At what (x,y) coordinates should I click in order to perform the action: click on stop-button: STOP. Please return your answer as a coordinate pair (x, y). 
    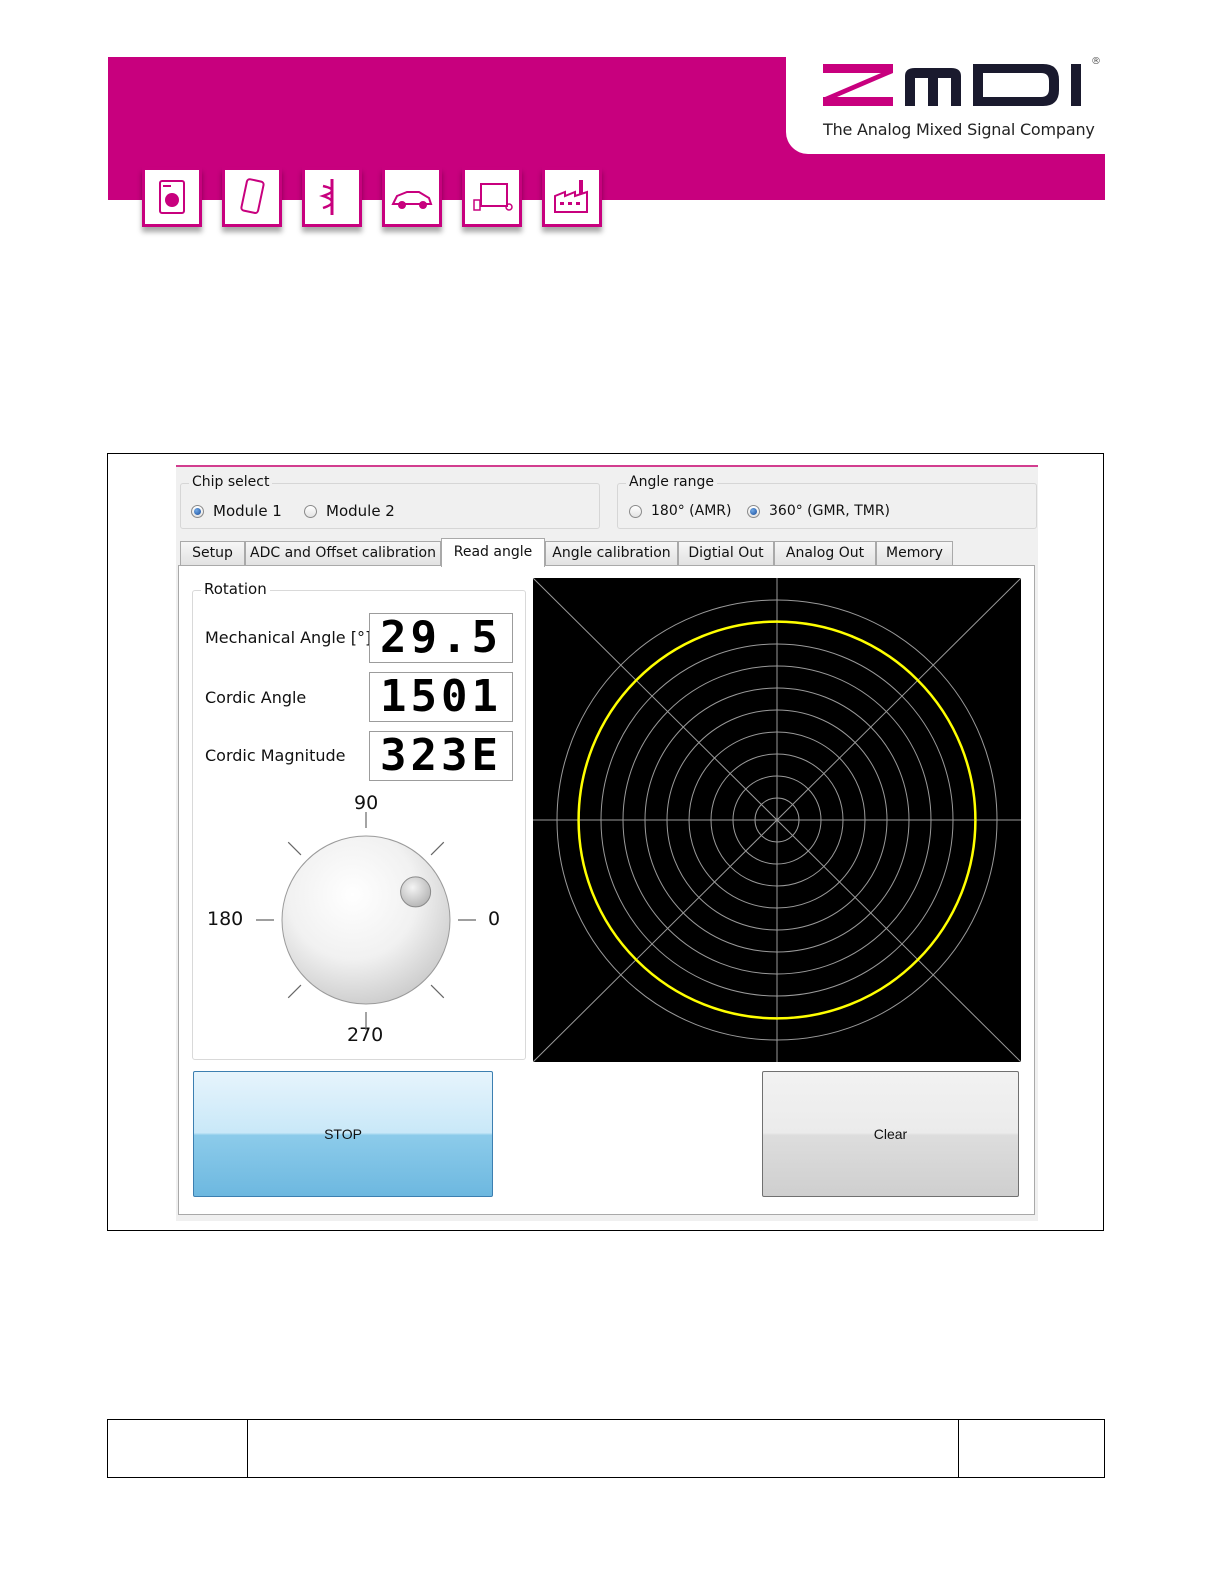
    Looking at the image, I should click on (343, 1134).